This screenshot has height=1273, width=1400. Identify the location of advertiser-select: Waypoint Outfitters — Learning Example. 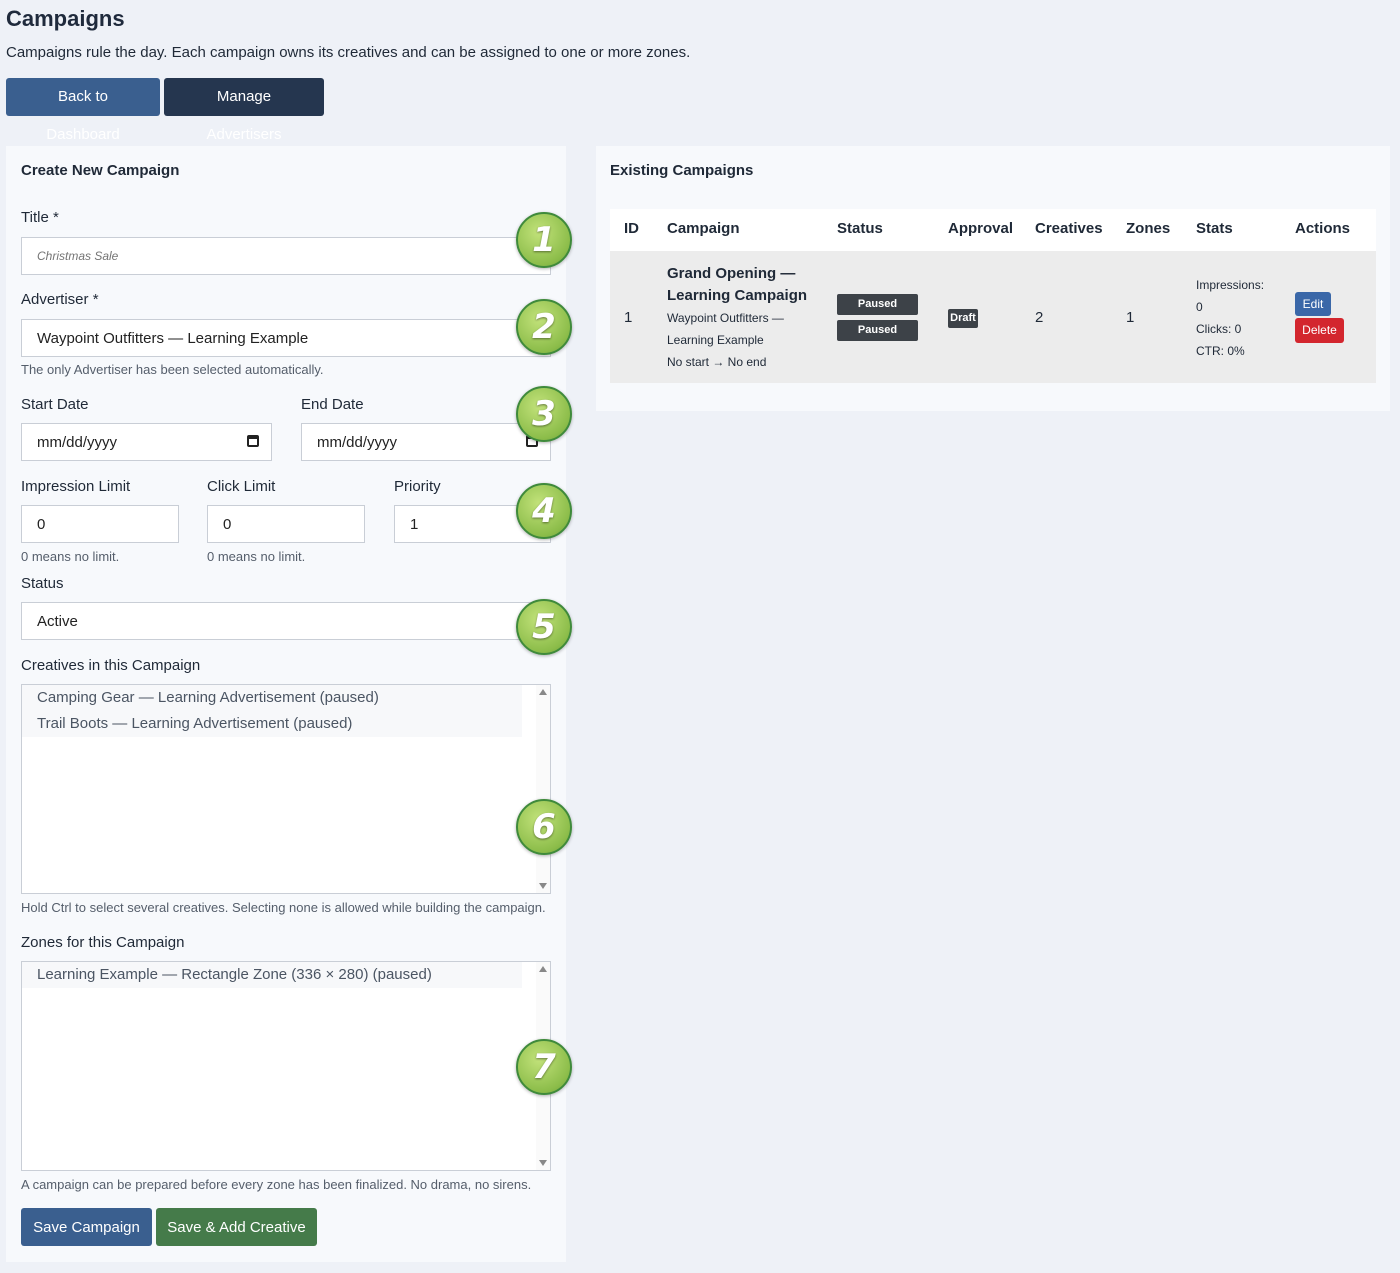
(286, 338).